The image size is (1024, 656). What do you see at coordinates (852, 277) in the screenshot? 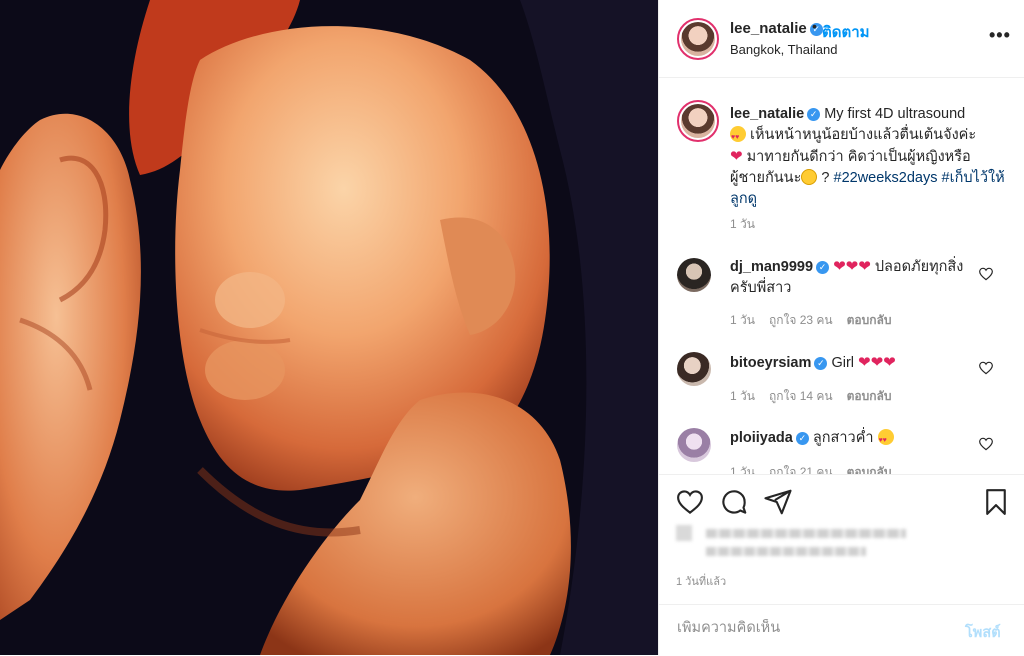
I see `comment-text: dj_man9999 ✓ ❤❤❤ ปลอดภัยทุกสิ่งครับพี่สาว` at bounding box center [852, 277].